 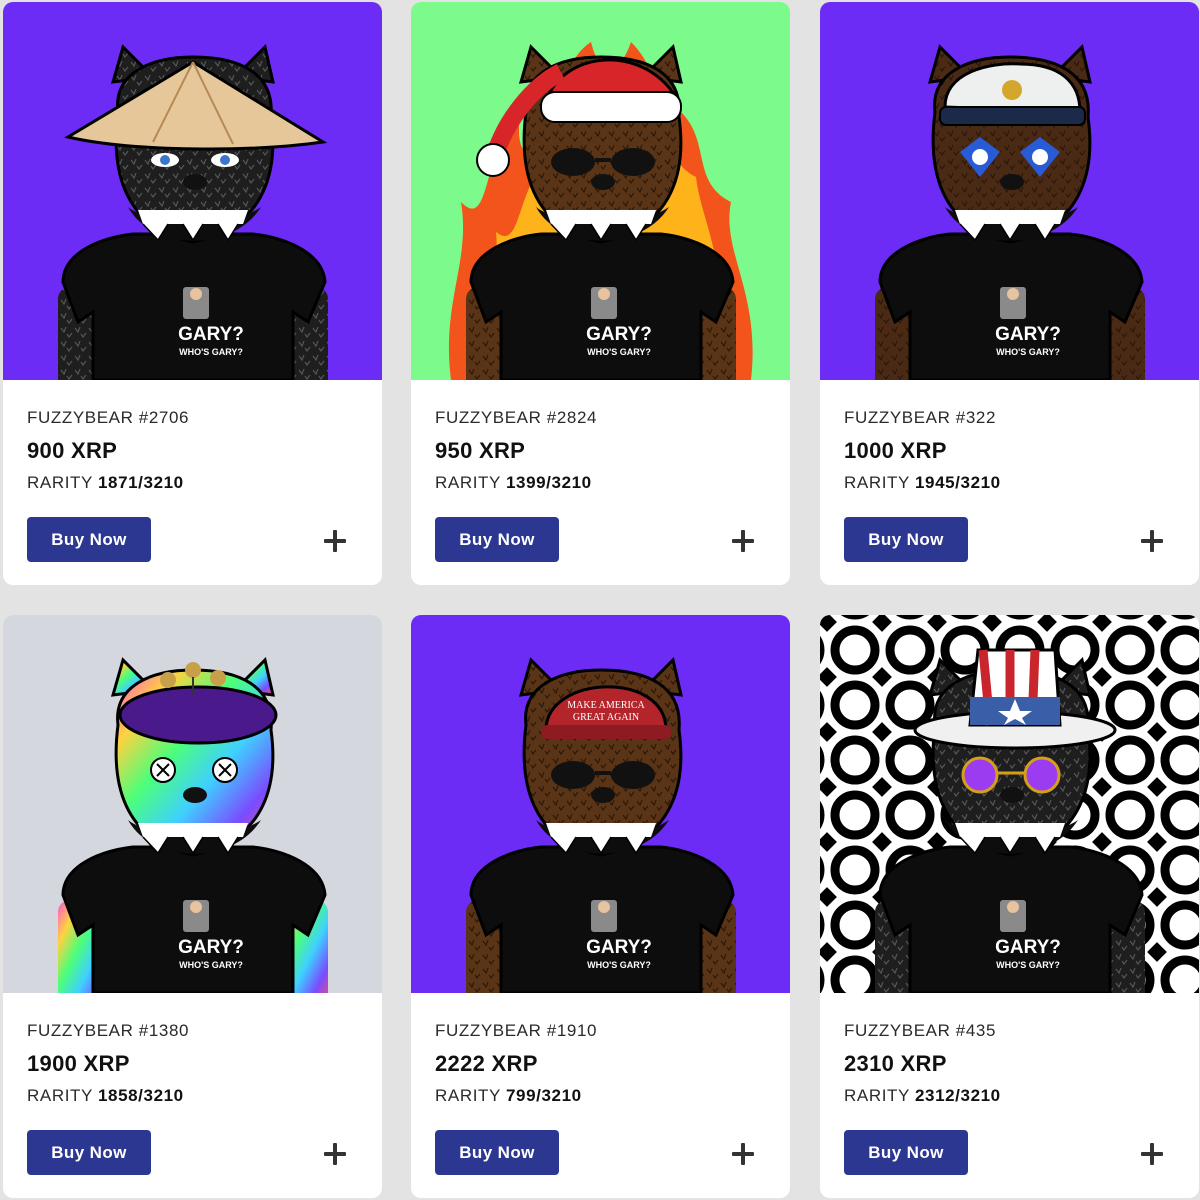 I want to click on nft-rarity: RARITY 799/3210, so click(x=508, y=1096).